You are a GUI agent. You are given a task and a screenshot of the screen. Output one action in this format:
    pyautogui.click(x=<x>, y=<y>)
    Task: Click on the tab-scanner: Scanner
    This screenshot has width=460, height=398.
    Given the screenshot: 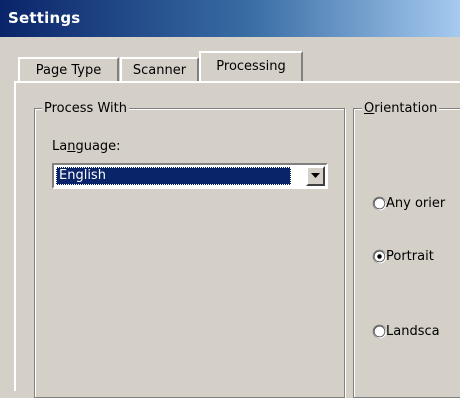 What is the action you would take?
    pyautogui.click(x=159, y=69)
    